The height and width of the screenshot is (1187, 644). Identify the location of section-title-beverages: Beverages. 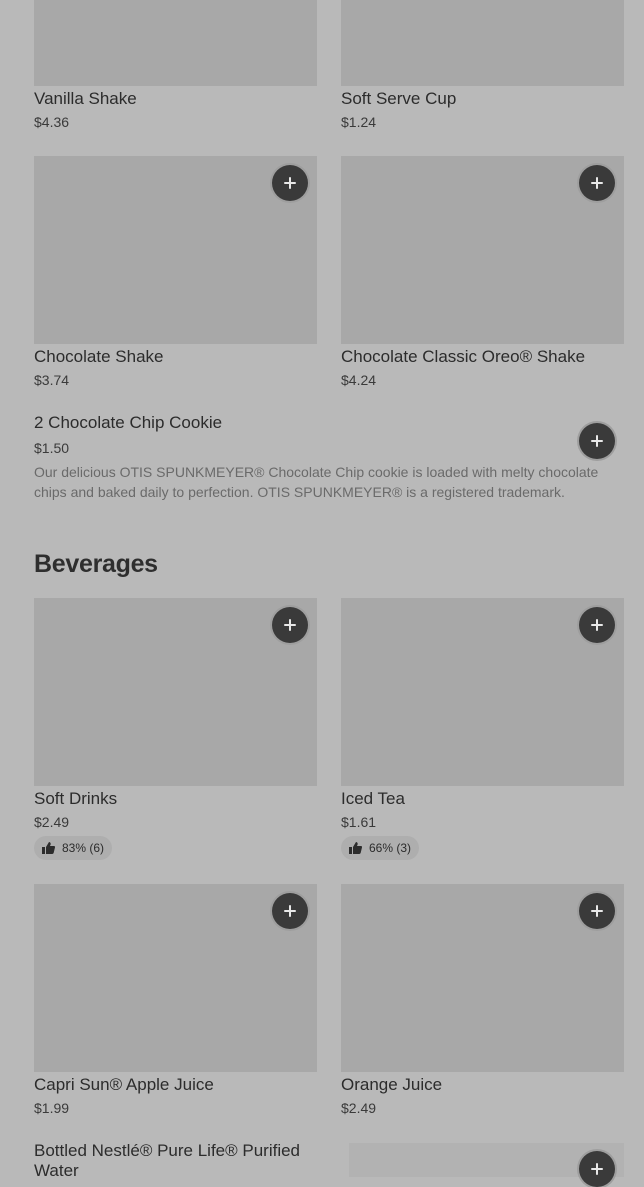
(96, 564).